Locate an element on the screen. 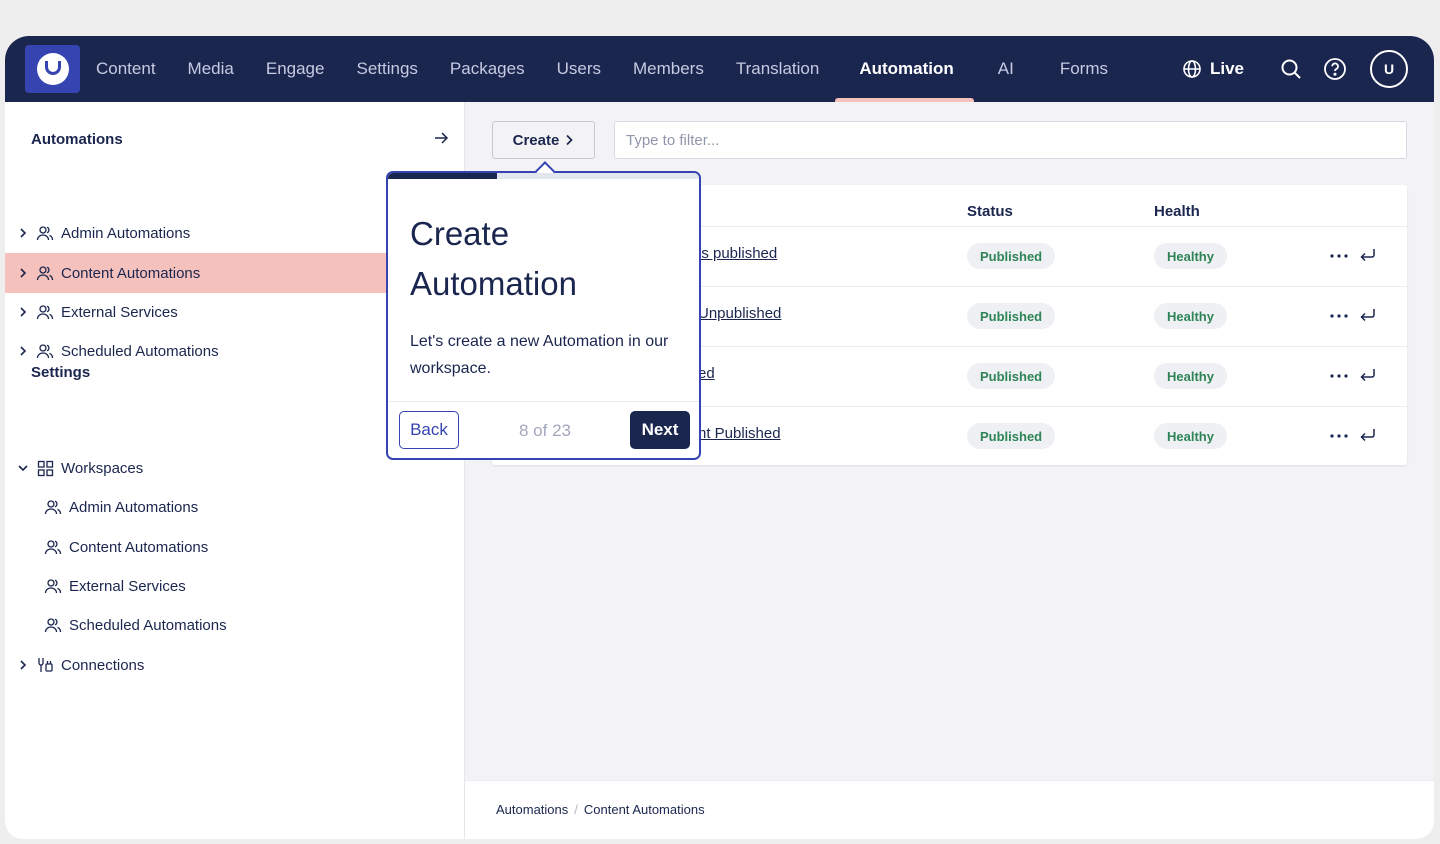 This screenshot has width=1440, height=844. breadcrumb-item-automations: Automations is located at coordinates (532, 809).